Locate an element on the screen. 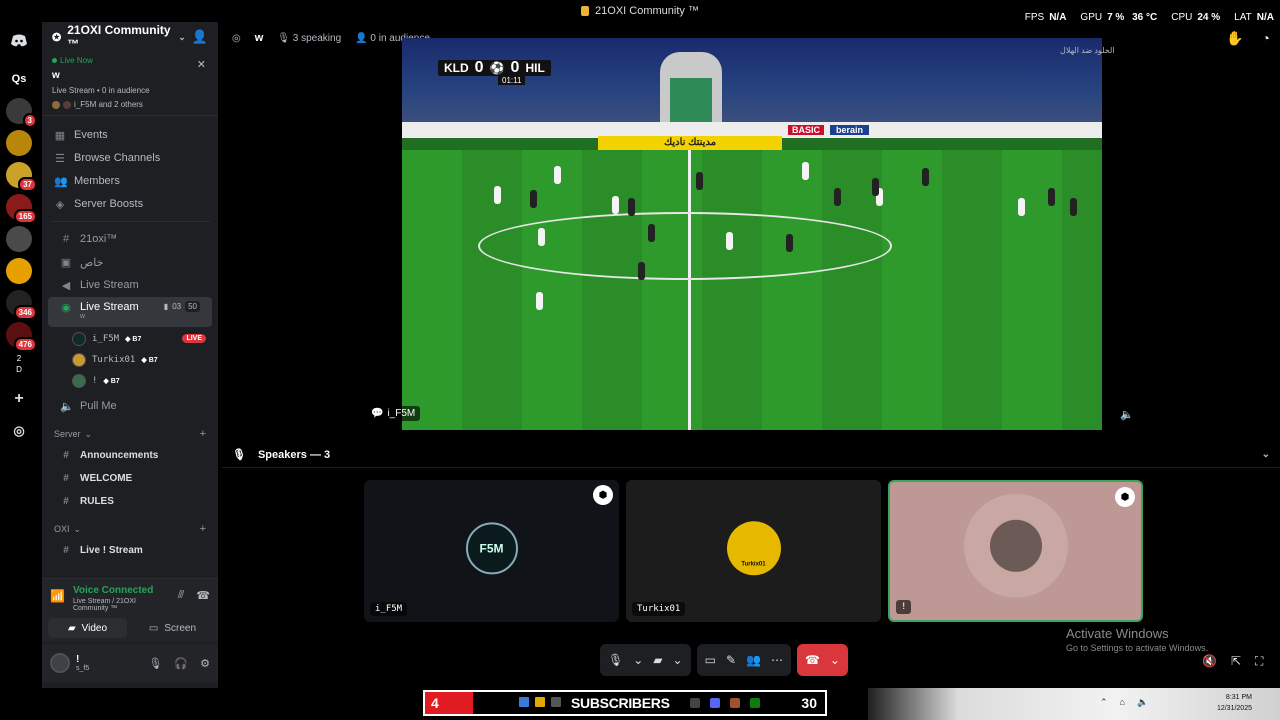 The image size is (1280, 720). member-name: Turkix01 is located at coordinates (114, 359).